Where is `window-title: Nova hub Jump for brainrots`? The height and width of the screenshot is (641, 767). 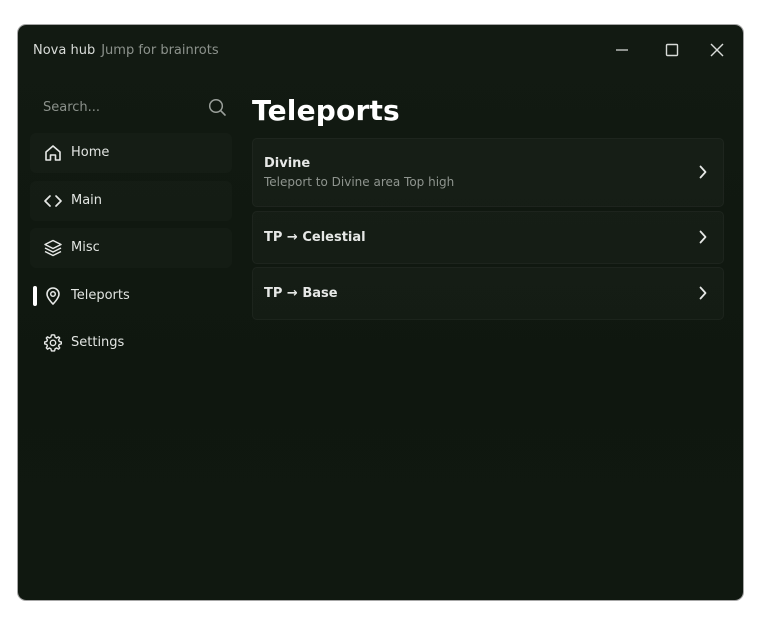
window-title: Nova hub Jump for brainrots is located at coordinates (126, 50).